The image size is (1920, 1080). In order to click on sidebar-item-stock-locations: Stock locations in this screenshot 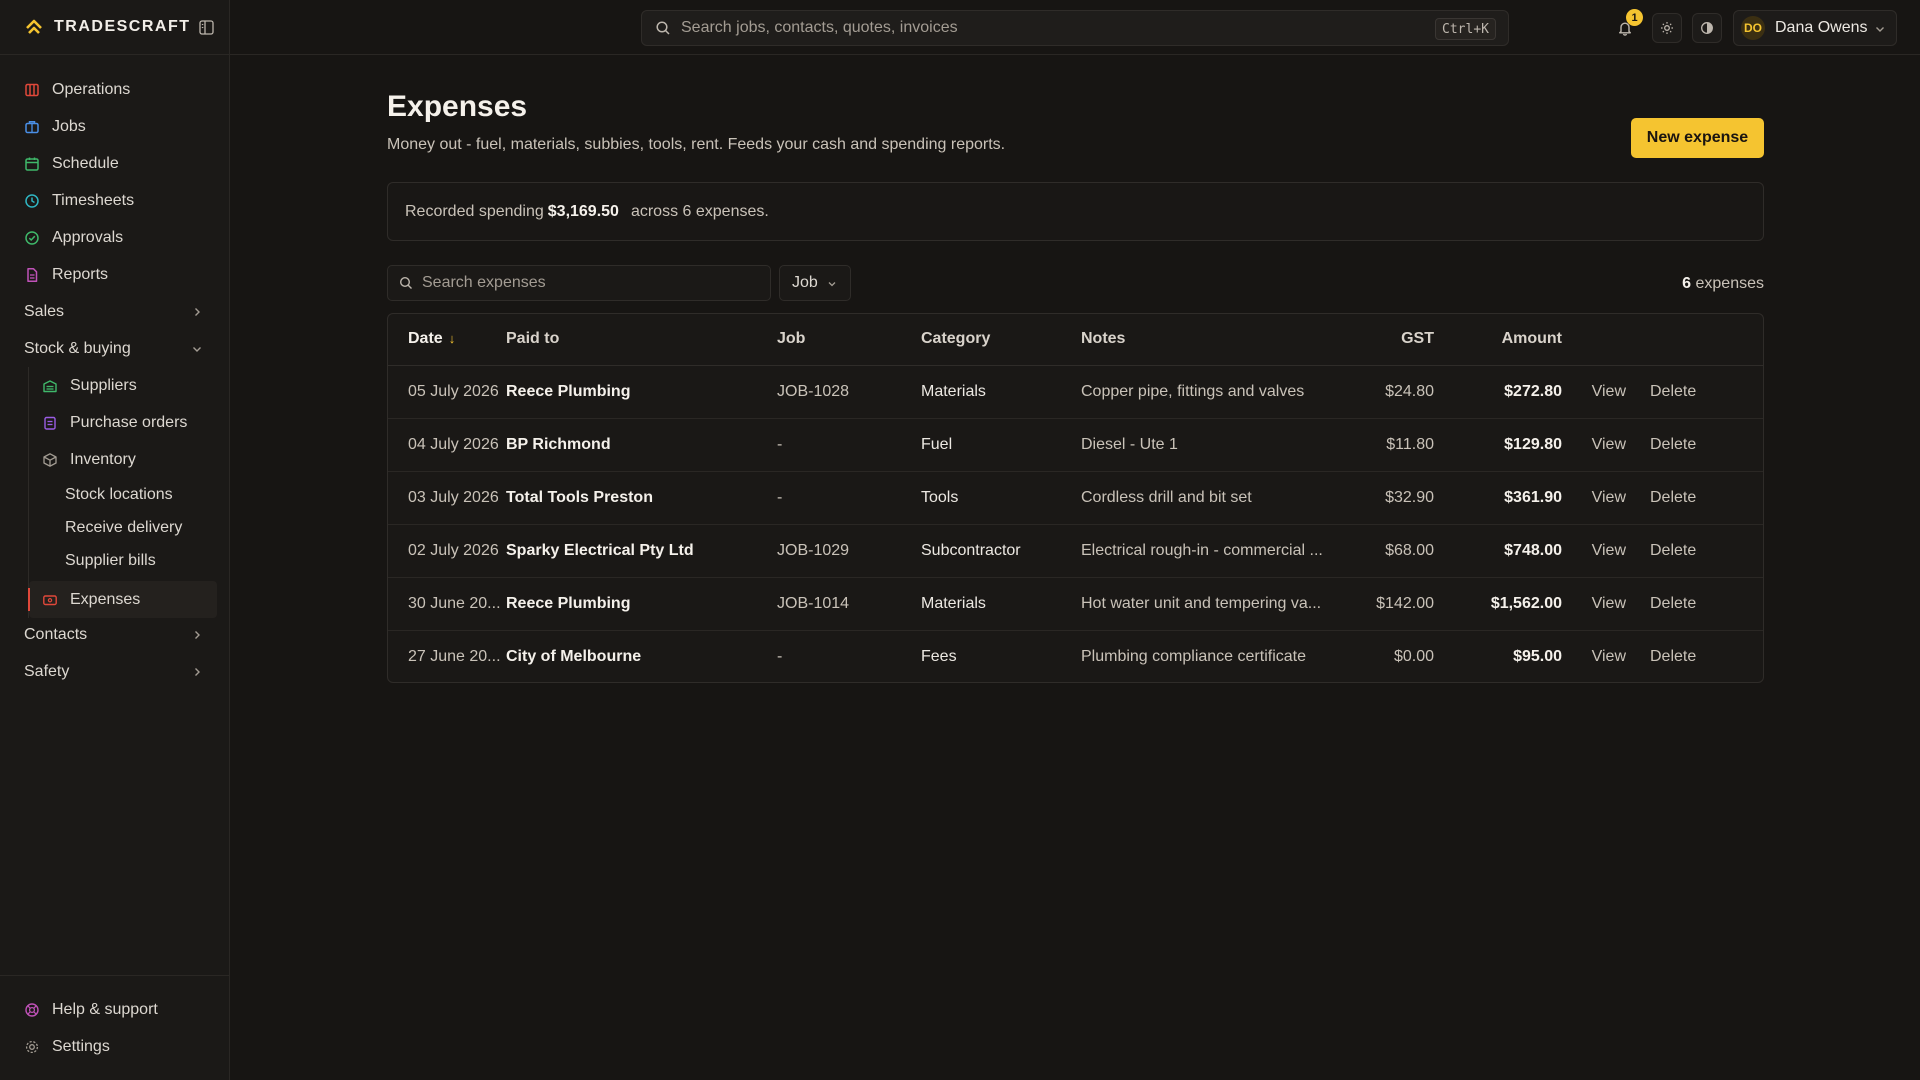, I will do `click(129, 494)`.